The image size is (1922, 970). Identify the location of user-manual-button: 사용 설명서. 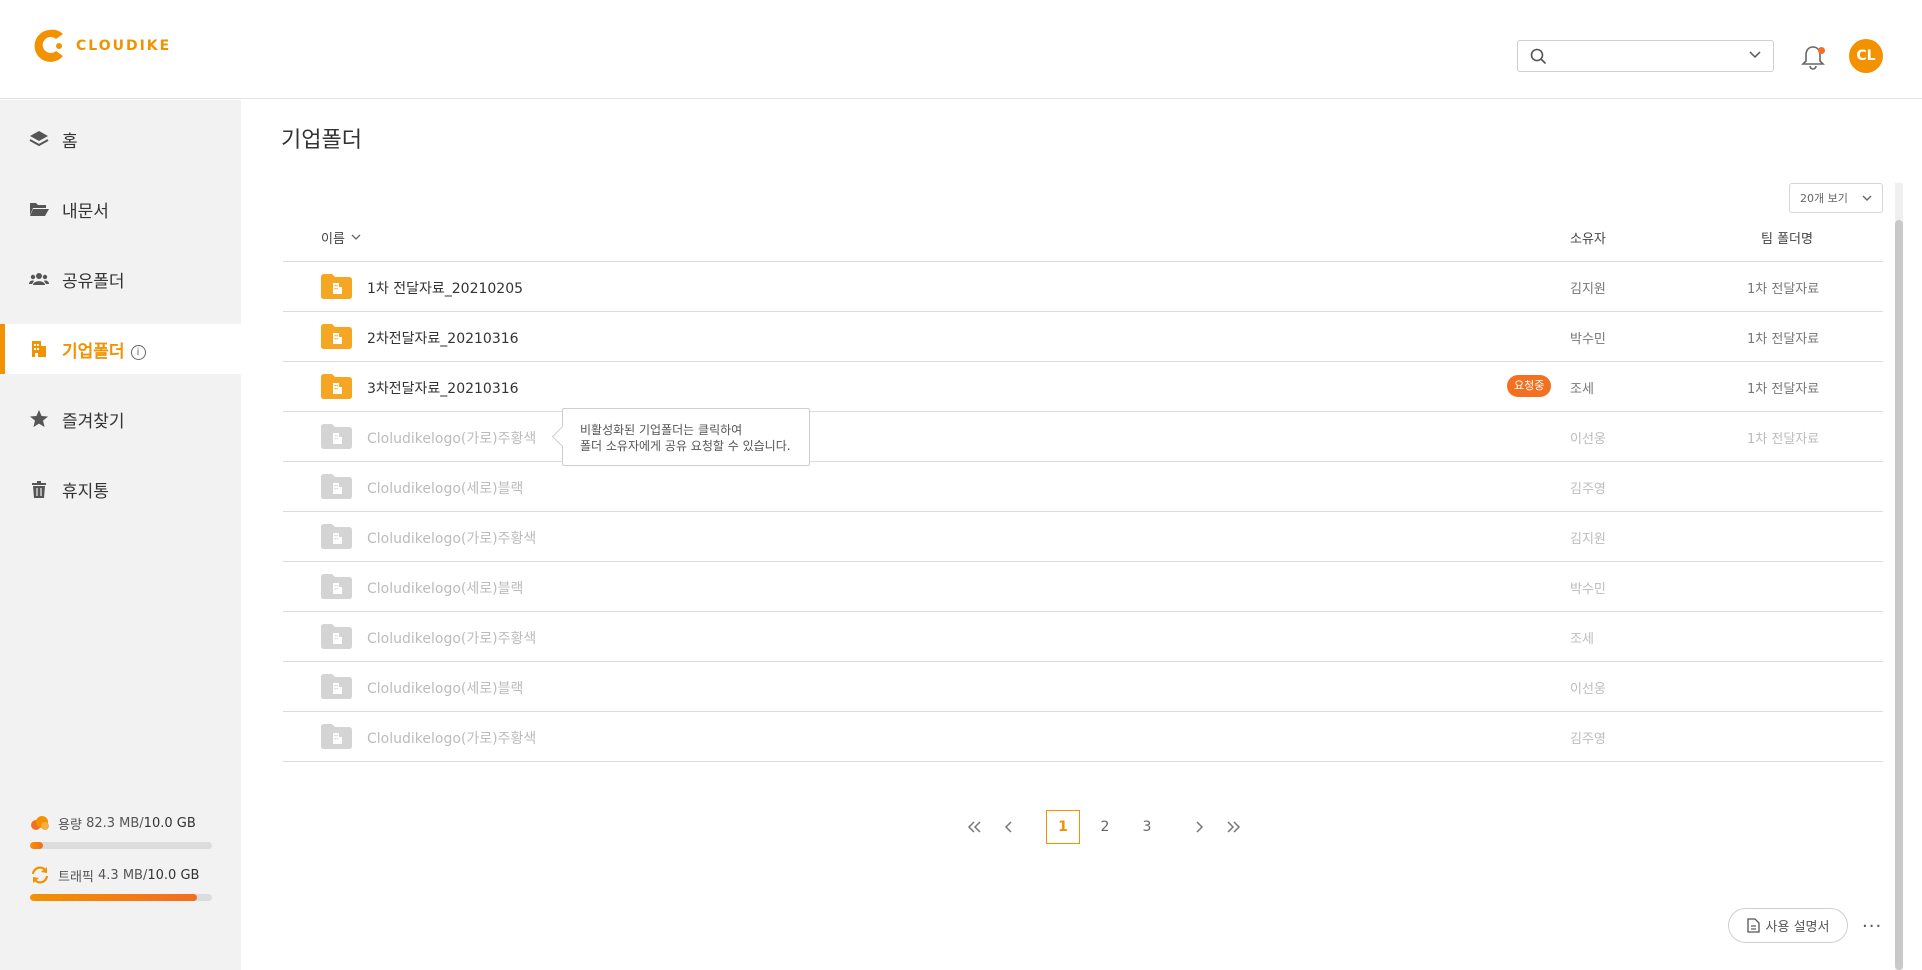
(1788, 925).